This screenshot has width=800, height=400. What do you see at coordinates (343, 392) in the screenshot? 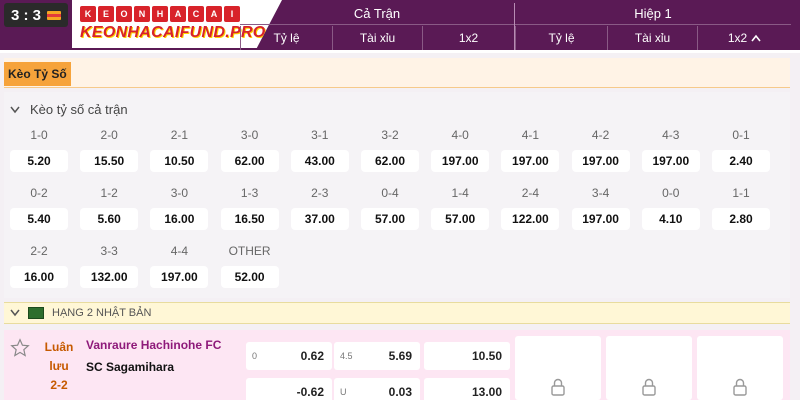
I see `under-label: U` at bounding box center [343, 392].